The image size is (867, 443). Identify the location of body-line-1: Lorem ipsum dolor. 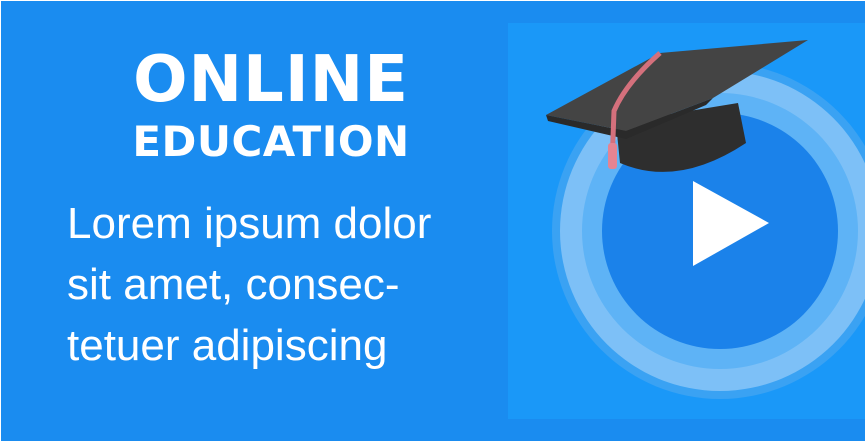
(249, 223).